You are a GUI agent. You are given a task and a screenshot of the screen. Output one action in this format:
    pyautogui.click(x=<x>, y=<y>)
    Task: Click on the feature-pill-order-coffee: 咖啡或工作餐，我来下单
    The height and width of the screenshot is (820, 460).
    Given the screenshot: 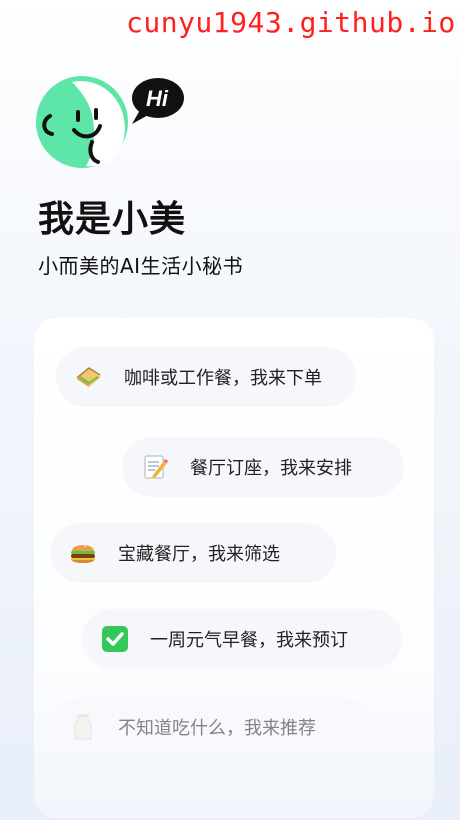 What is the action you would take?
    pyautogui.click(x=206, y=377)
    